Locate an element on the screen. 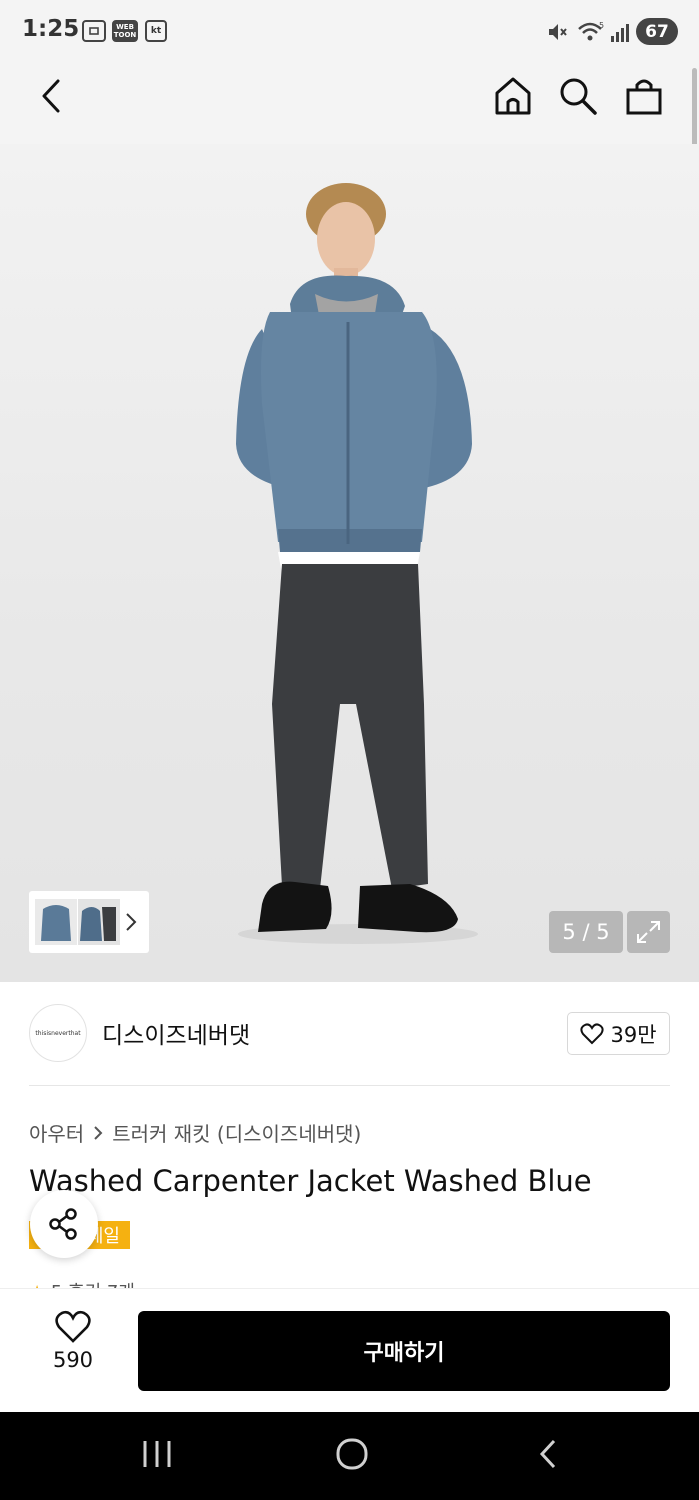  brand-like-button: 39만 is located at coordinates (618, 1033).